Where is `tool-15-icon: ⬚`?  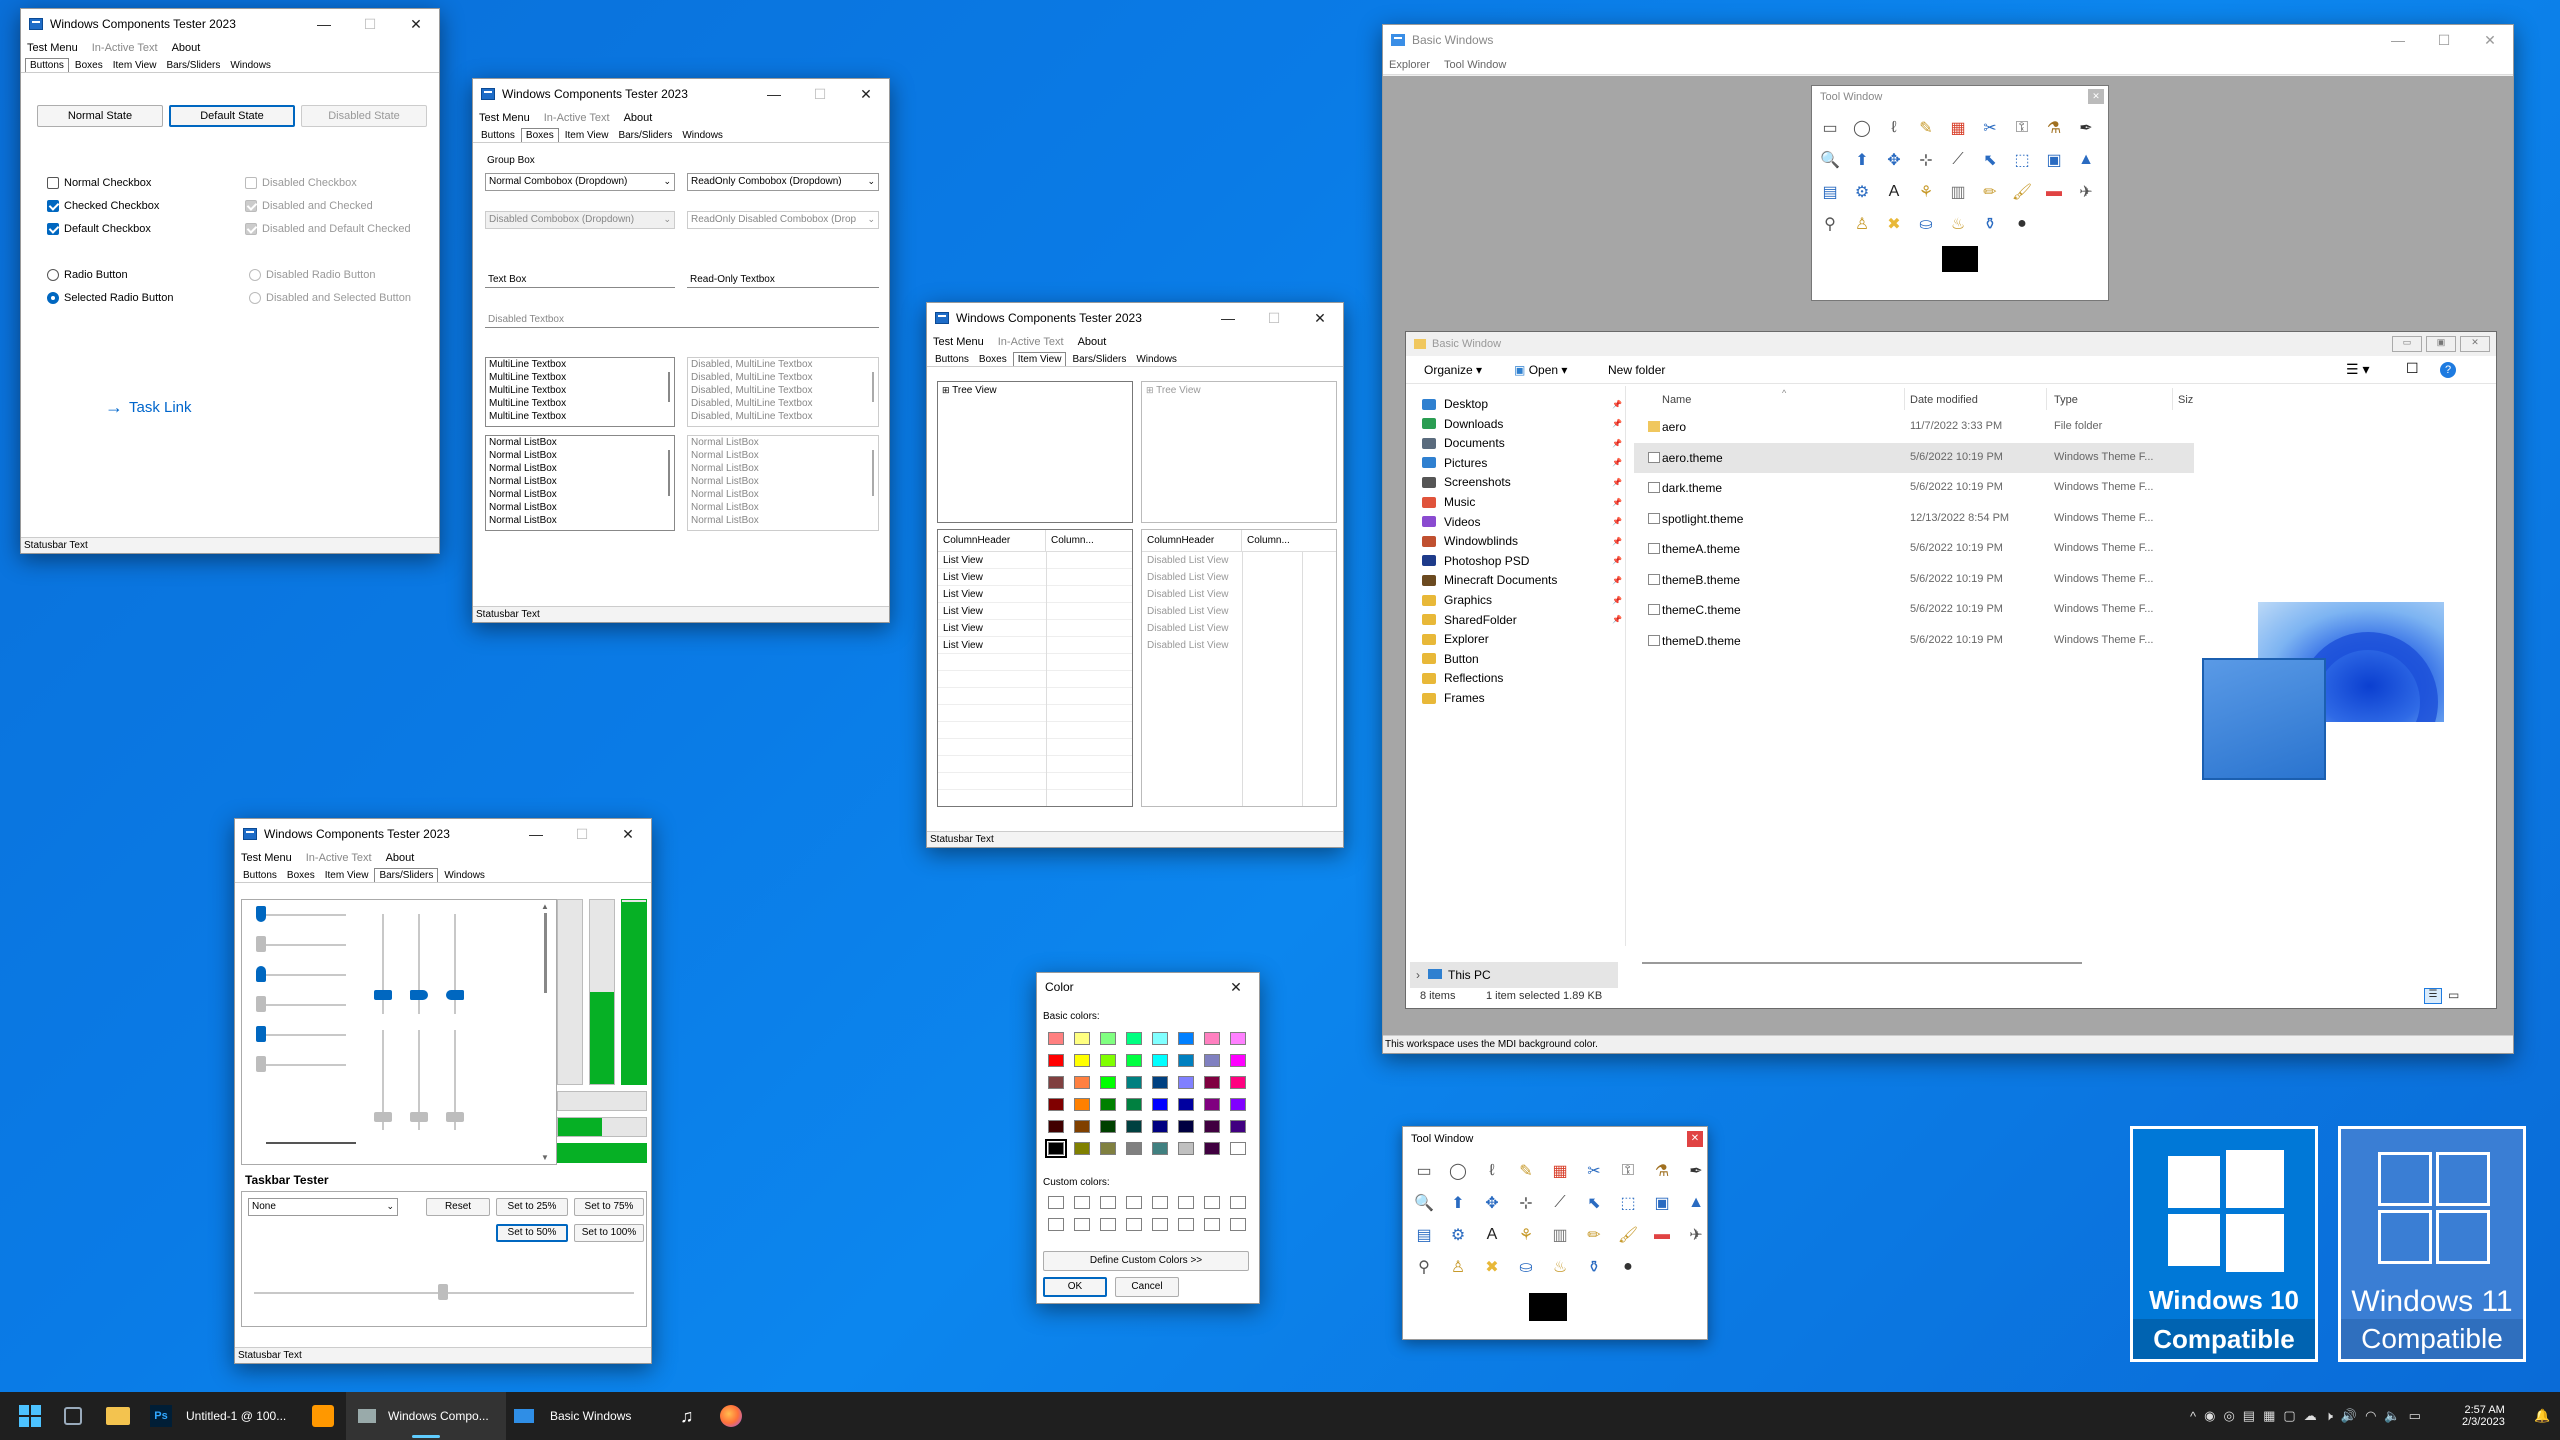
tool-15-icon: ⬚ is located at coordinates (1628, 1203).